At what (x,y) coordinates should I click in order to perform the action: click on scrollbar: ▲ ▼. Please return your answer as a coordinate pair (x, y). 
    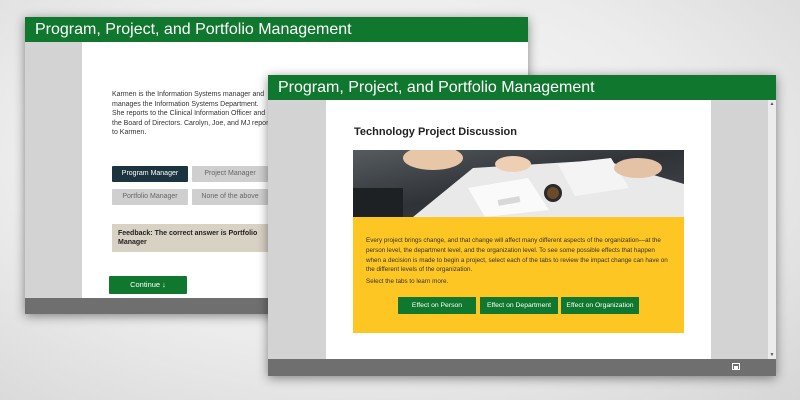
    Looking at the image, I should click on (772, 229).